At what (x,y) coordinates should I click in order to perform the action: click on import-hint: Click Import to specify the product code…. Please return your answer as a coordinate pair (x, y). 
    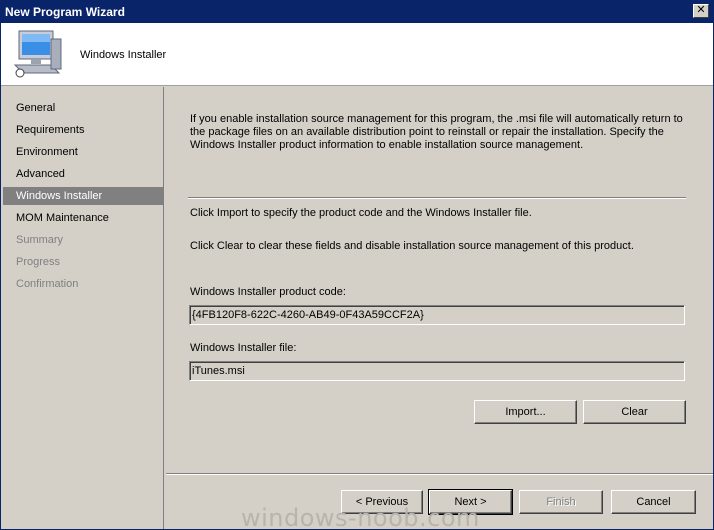
    Looking at the image, I should click on (361, 213).